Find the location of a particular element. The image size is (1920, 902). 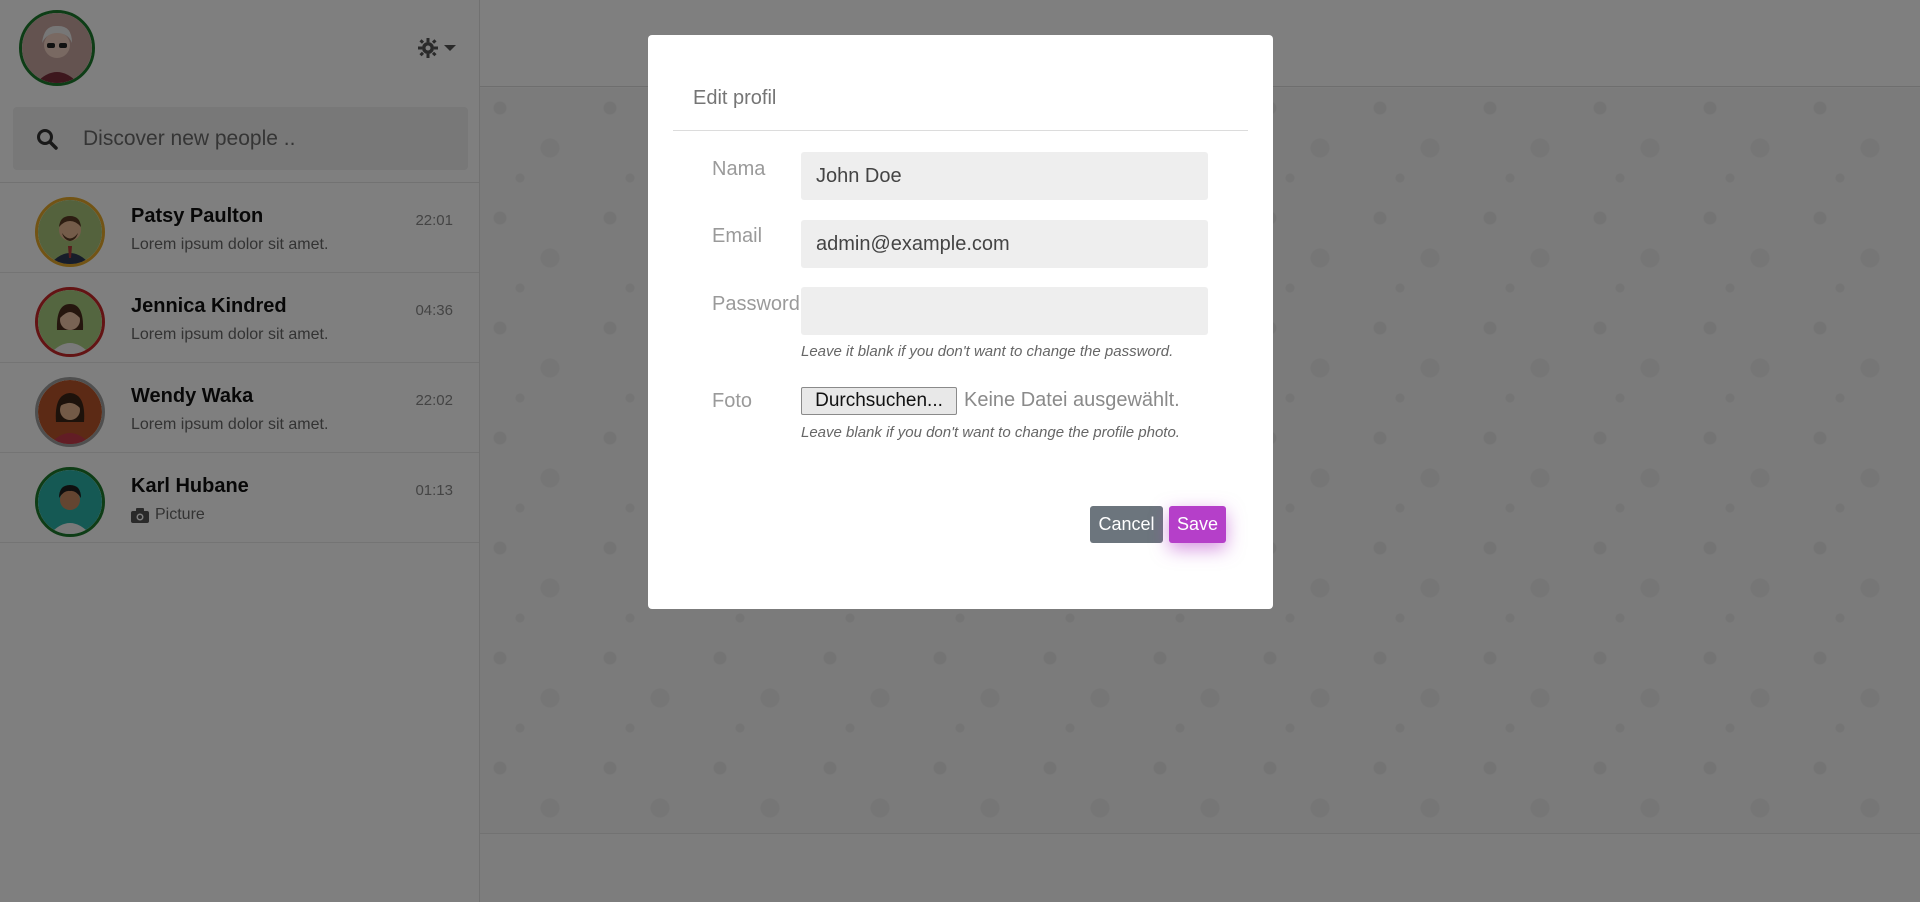

password-field is located at coordinates (1004, 311).